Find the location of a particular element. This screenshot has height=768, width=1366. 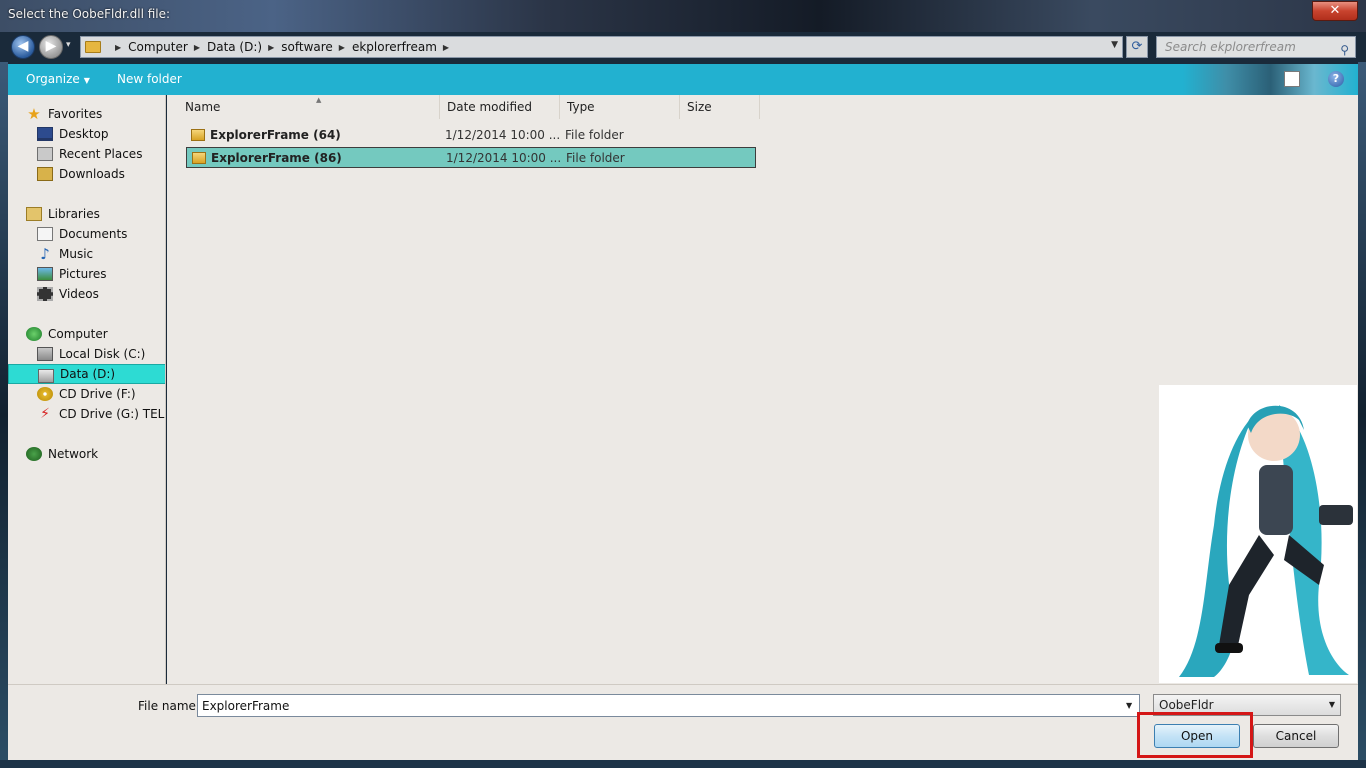

sidebar-item-label: Recent Places is located at coordinates (101, 154).